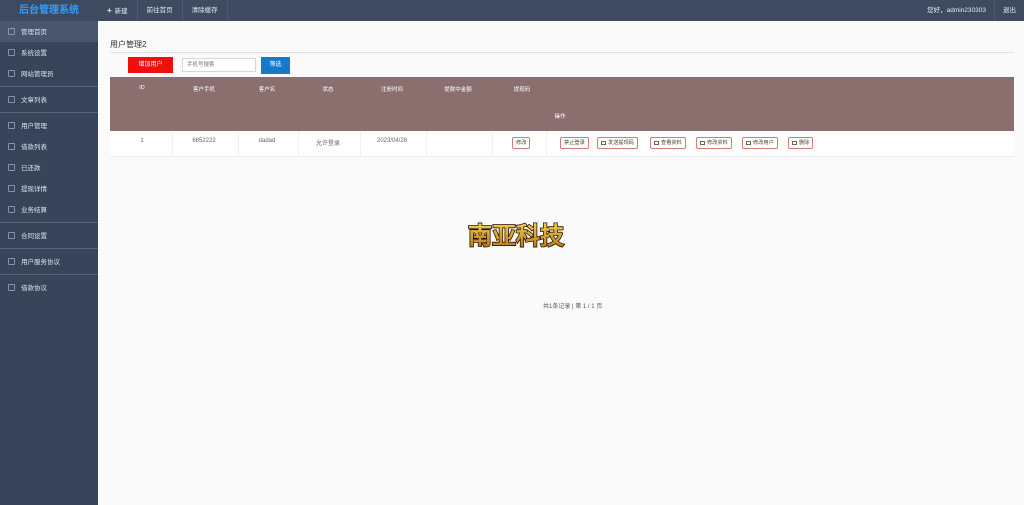  What do you see at coordinates (763, 143) in the screenshot?
I see `edit-user-label: 修改用户` at bounding box center [763, 143].